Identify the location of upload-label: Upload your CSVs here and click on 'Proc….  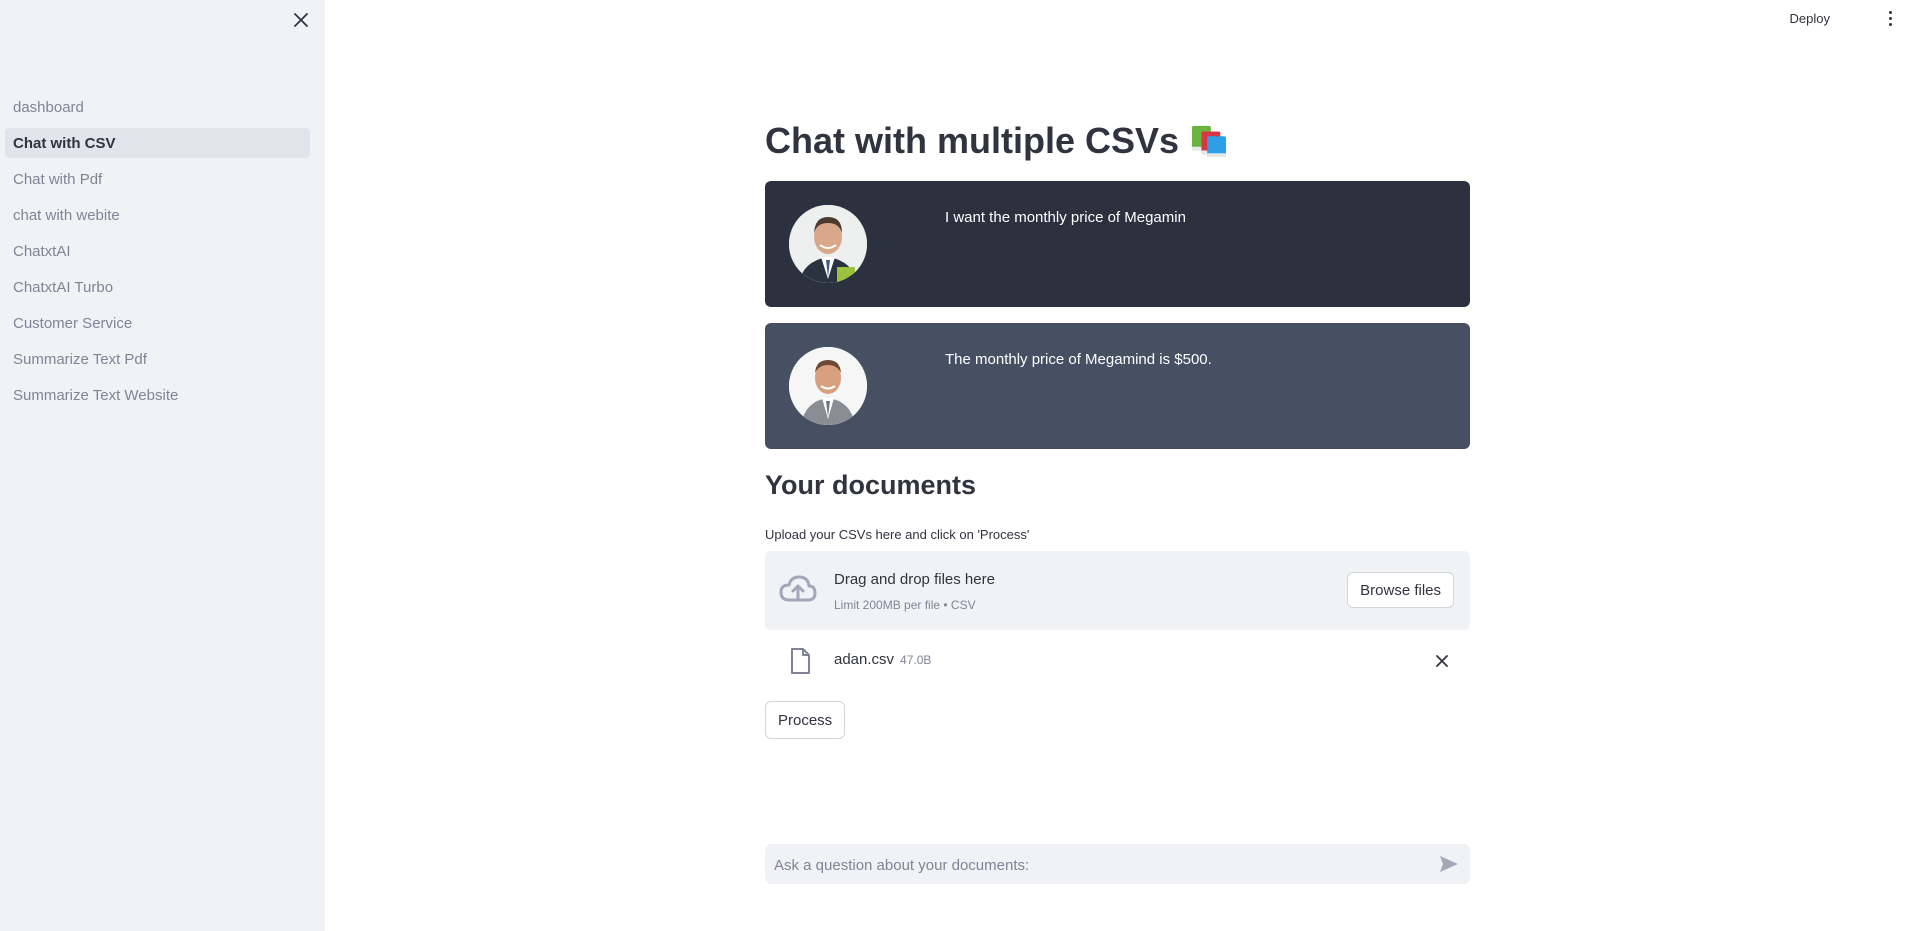
(897, 534).